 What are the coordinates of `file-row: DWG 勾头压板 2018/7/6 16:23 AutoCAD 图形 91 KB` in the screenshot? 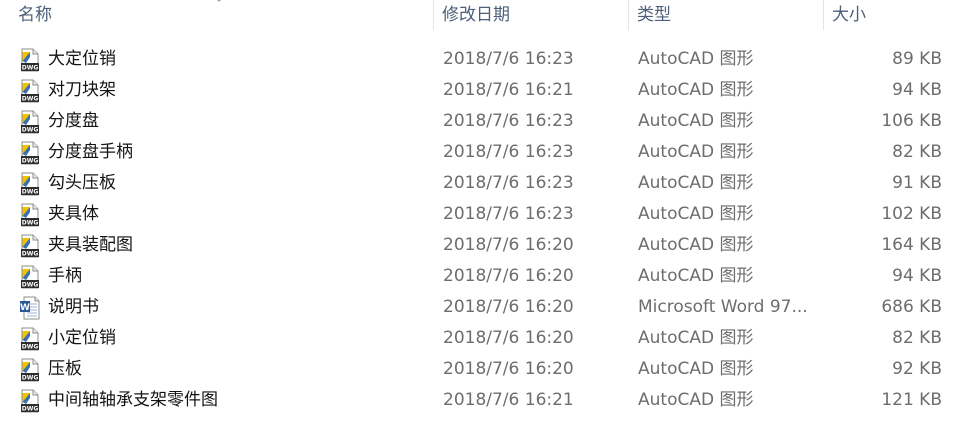 It's located at (484, 183).